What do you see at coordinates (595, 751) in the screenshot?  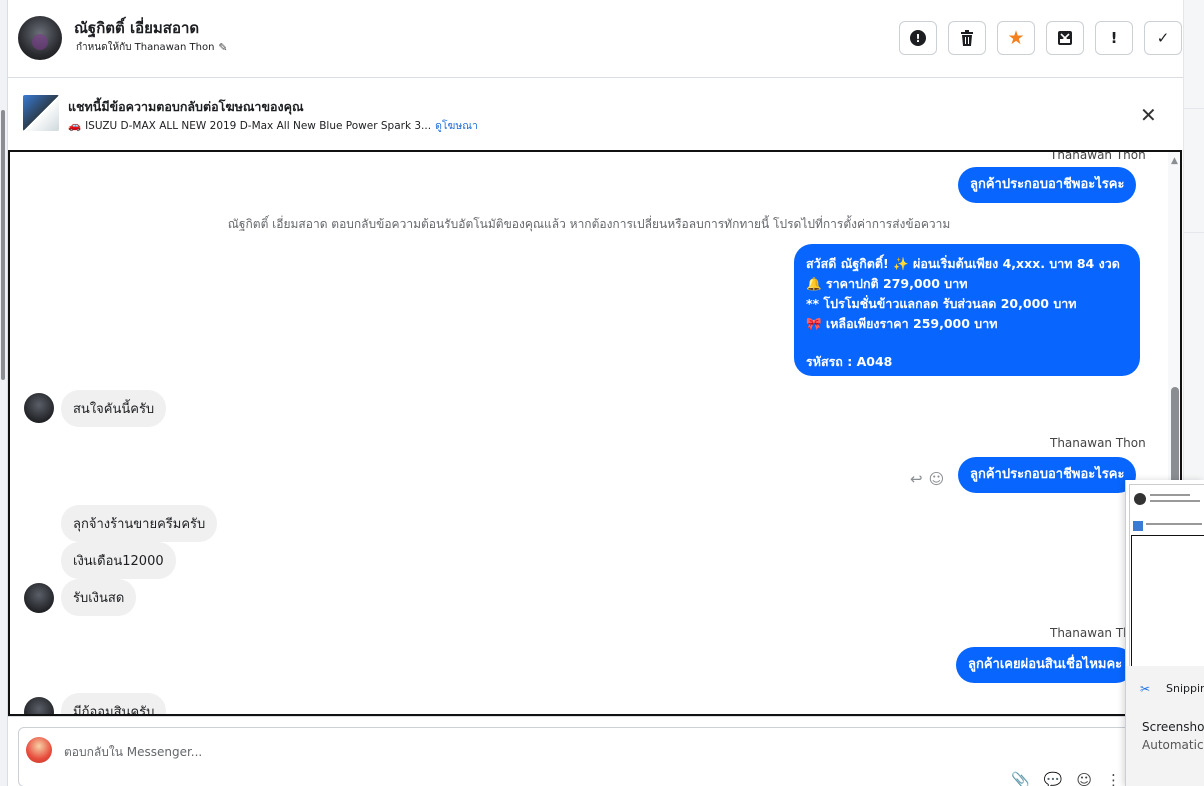 I see `message-composer: ตอบกลับใน Messenger... 📎 💬 ☺ ⋮` at bounding box center [595, 751].